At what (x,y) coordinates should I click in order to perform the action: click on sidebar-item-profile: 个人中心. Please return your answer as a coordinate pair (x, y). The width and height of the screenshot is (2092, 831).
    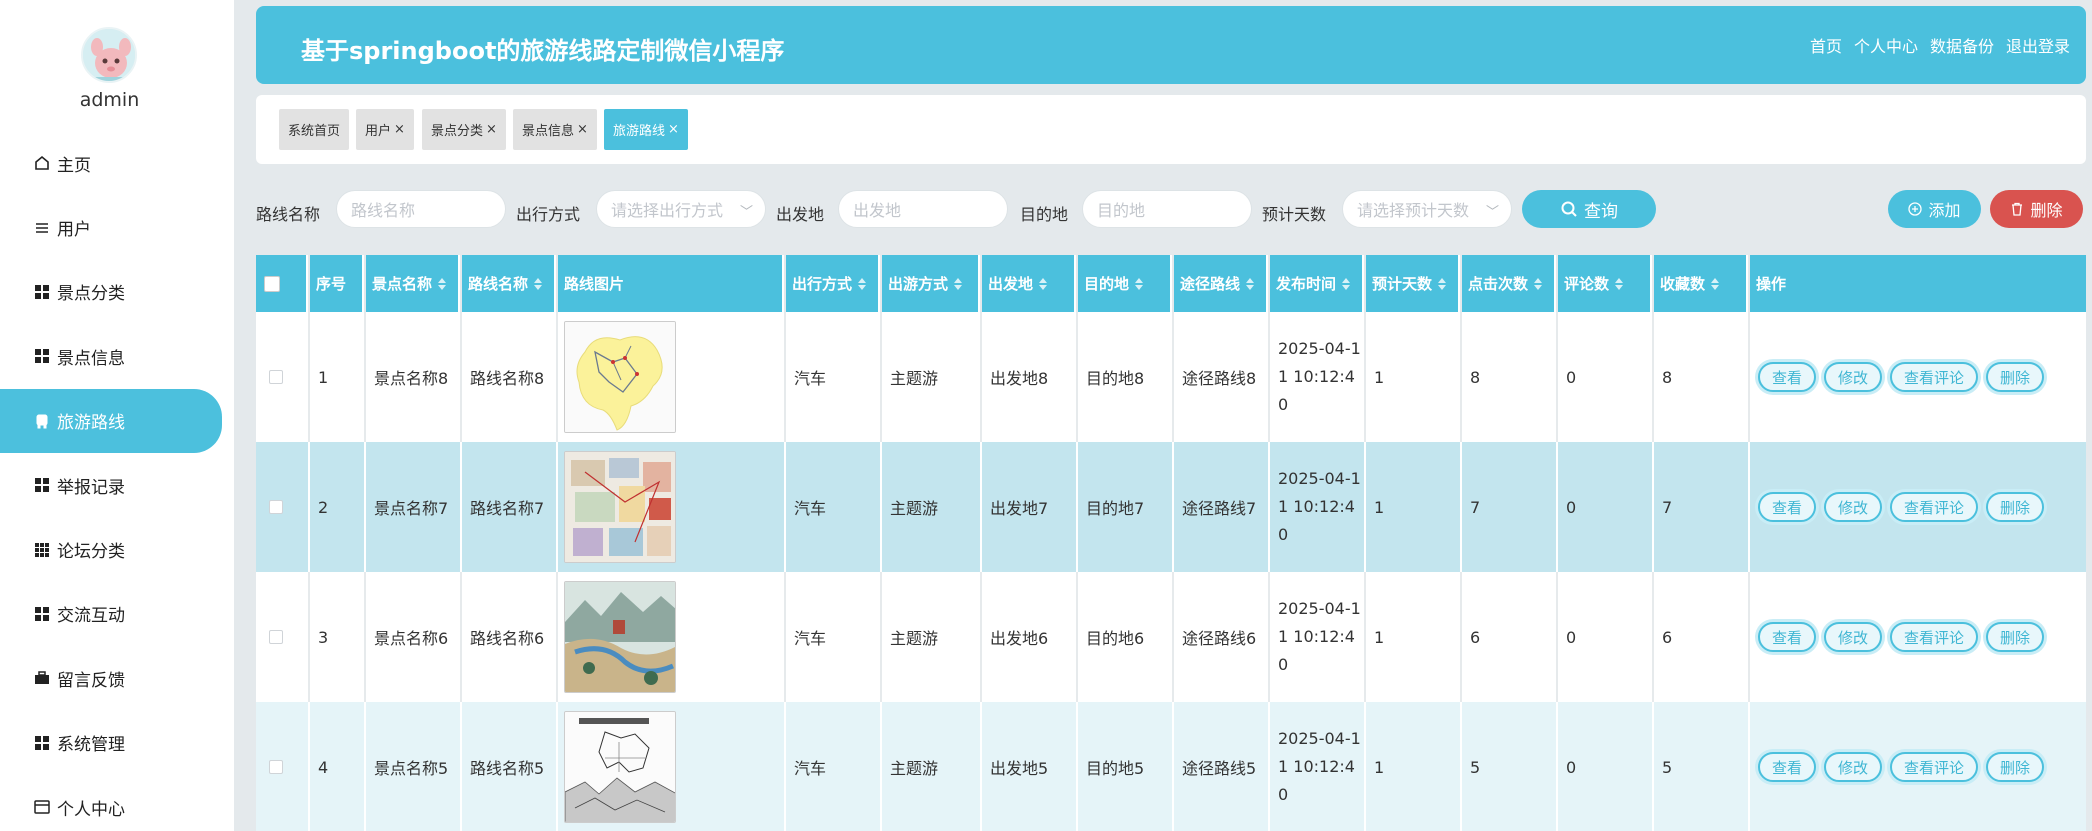
    Looking at the image, I should click on (117, 803).